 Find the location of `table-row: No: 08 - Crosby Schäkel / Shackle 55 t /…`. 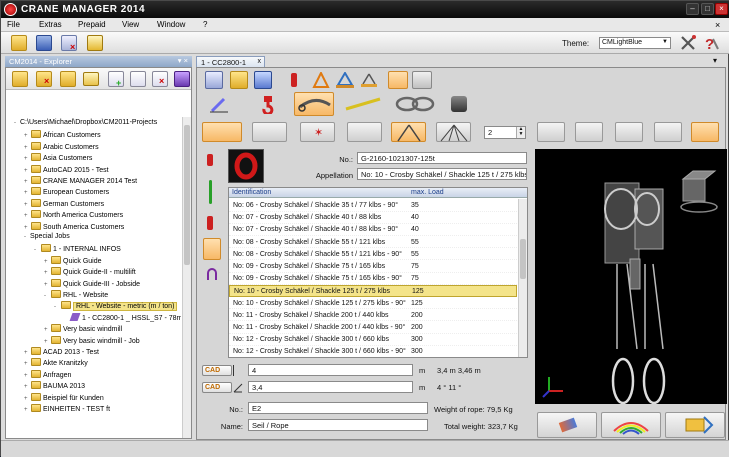

table-row: No: 08 - Crosby Schäkel / Shackle 55 t /… is located at coordinates (373, 255).